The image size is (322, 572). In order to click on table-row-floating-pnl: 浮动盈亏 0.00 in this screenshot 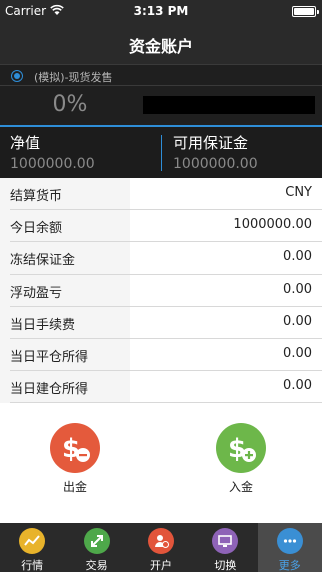, I will do `click(161, 290)`.